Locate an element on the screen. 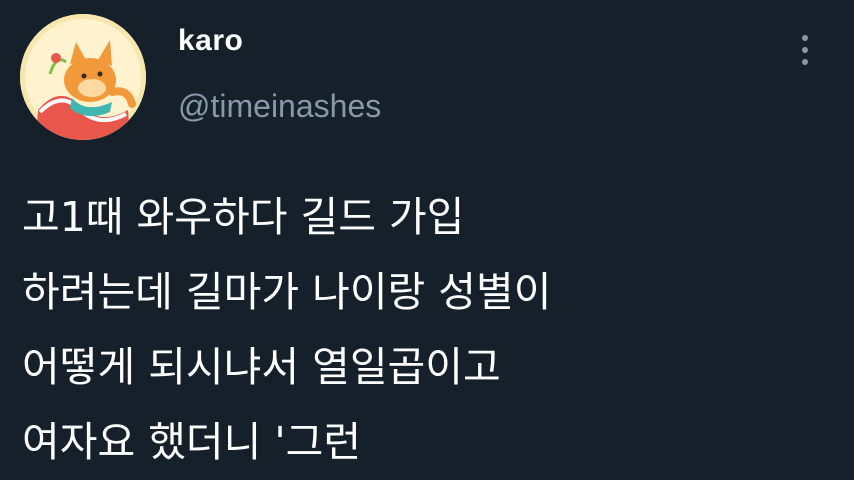  tweet-text-line: 어떻게 되시냐서 열일곱이고 is located at coordinates (261, 367).